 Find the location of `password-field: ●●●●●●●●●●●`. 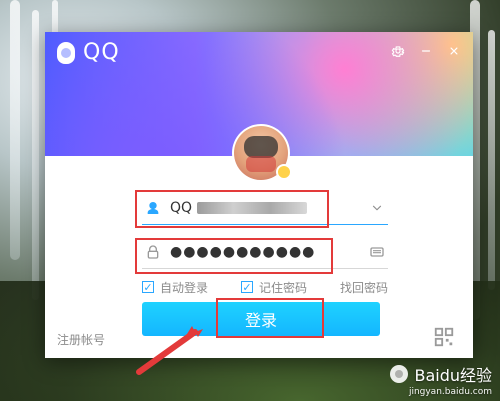

password-field: ●●●●●●●●●●● is located at coordinates (265, 252).